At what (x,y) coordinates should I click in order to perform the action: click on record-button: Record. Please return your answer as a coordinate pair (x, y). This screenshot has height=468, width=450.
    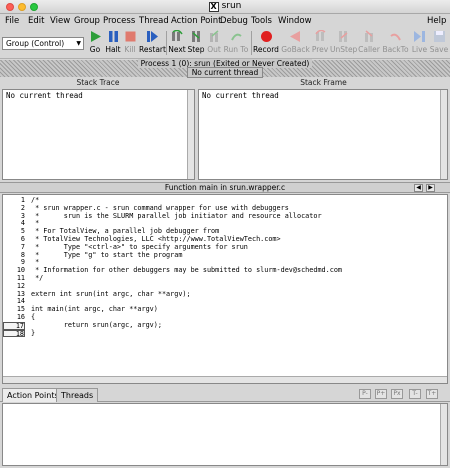
    Looking at the image, I should click on (266, 44).